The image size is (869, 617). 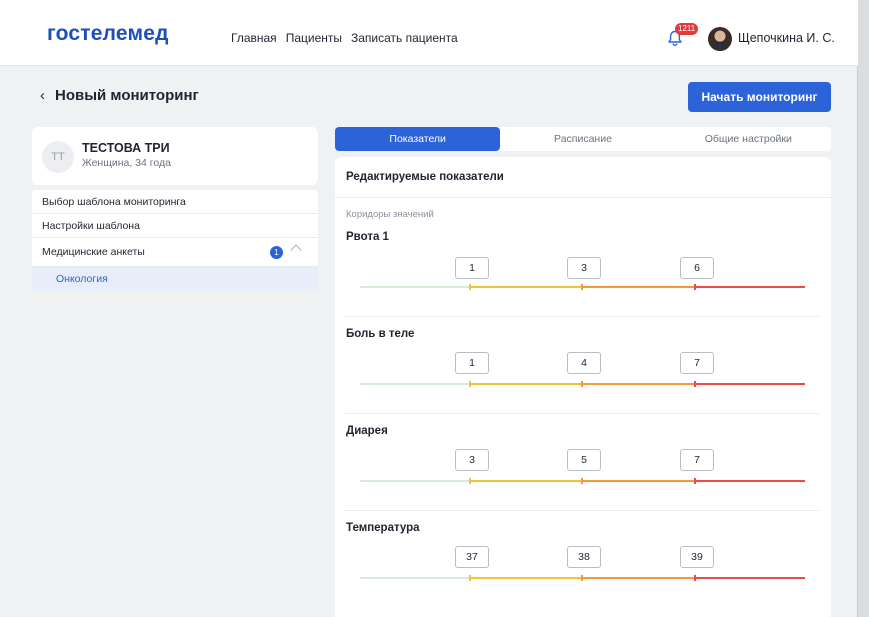 I want to click on threshold-input-2: 4, so click(x=584, y=363).